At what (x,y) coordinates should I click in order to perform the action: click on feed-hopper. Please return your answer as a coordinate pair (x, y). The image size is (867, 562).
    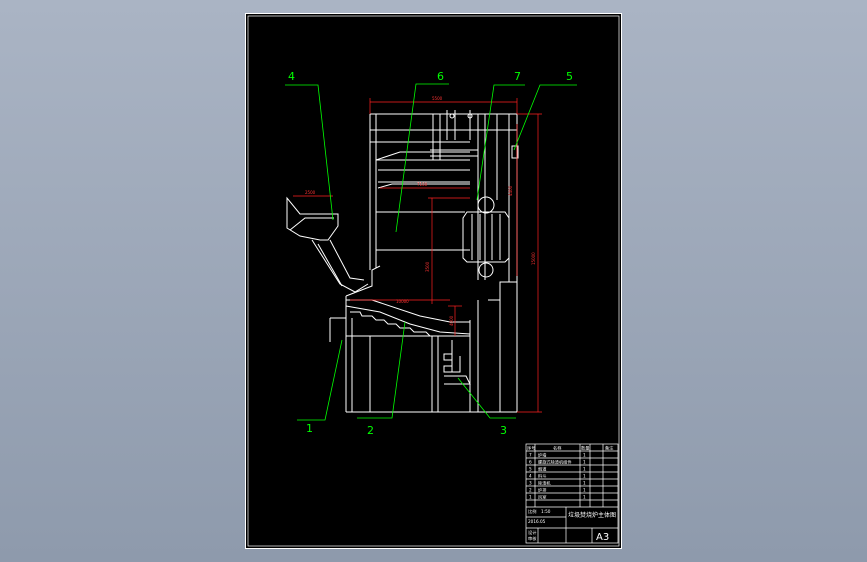
    Looking at the image, I should click on (327, 244).